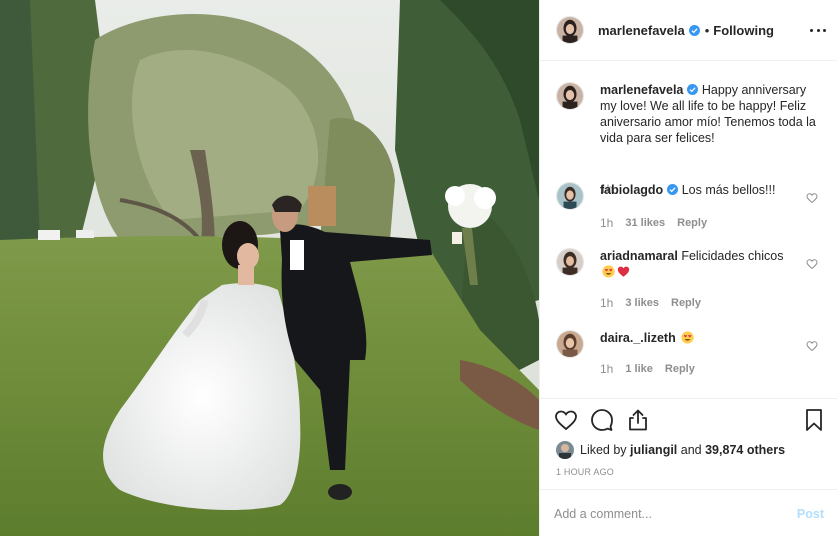 This screenshot has width=837, height=536. What do you see at coordinates (814, 420) in the screenshot?
I see `bookmark-icon` at bounding box center [814, 420].